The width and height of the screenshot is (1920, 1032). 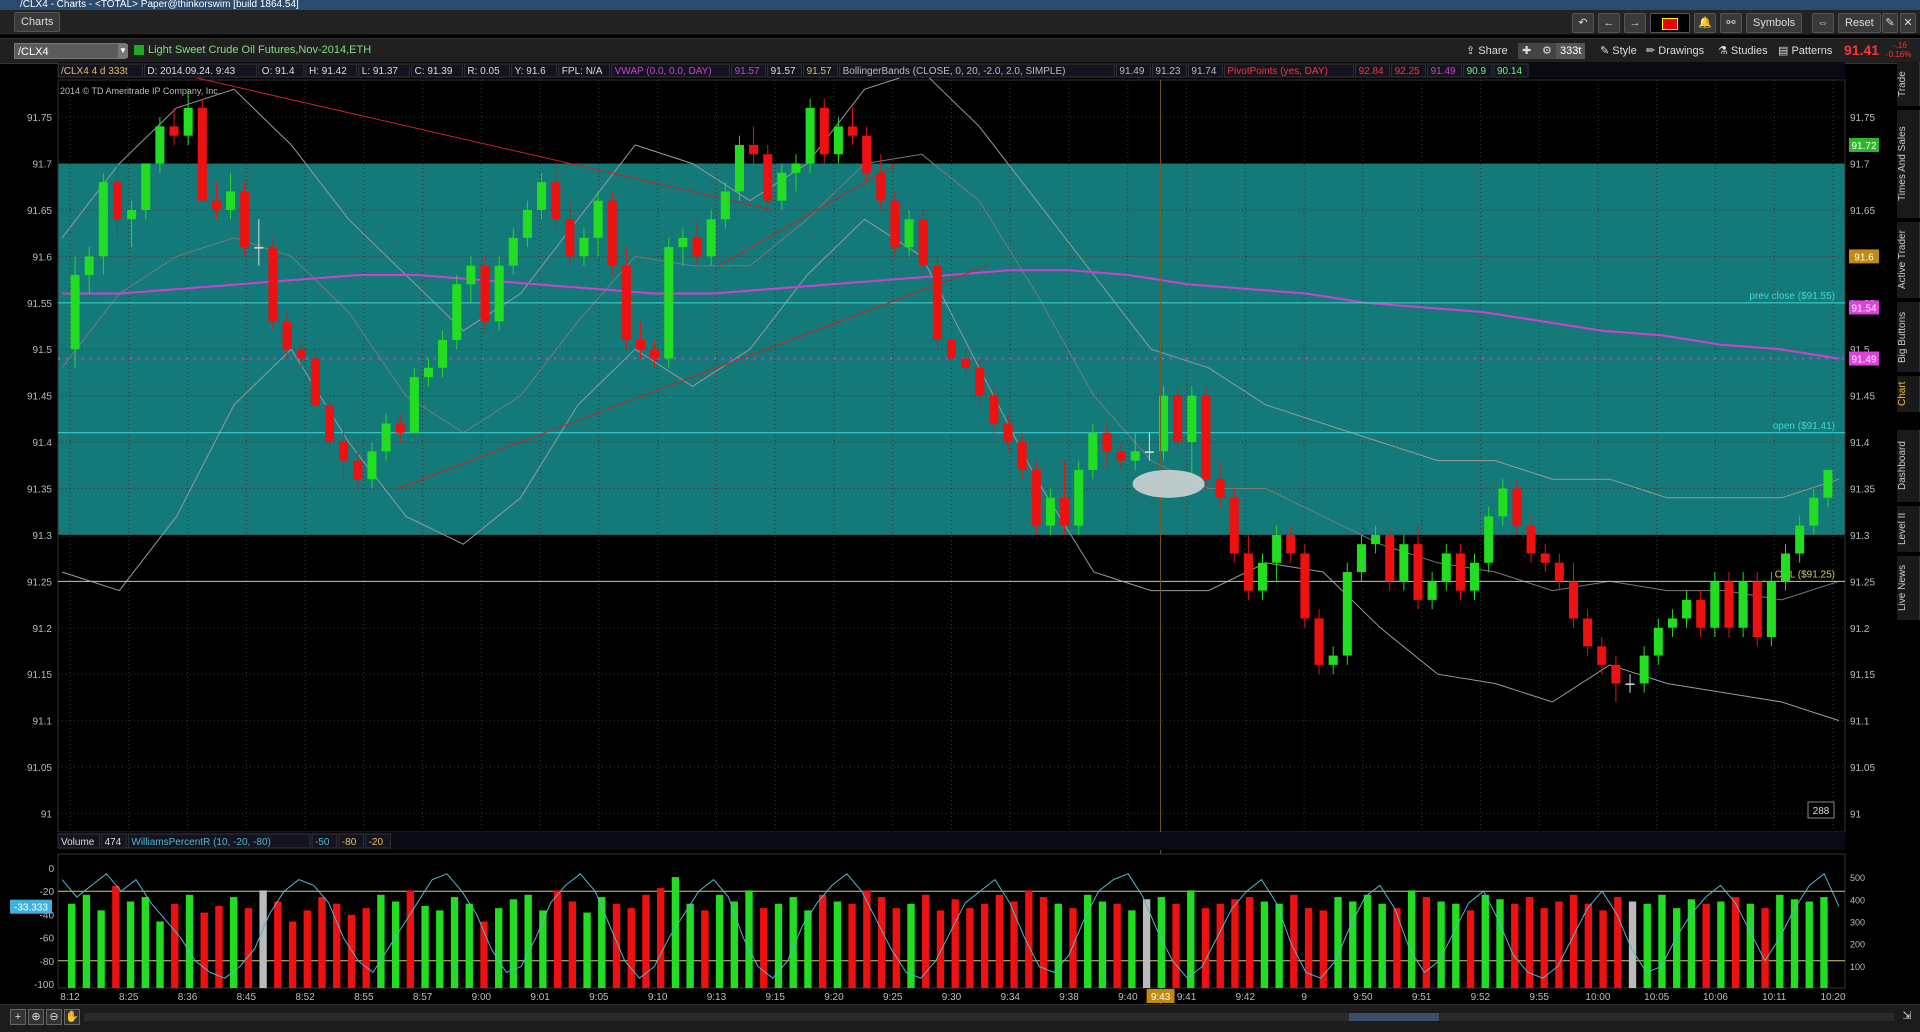 I want to click on symbols-button: Symbols, so click(x=1774, y=23).